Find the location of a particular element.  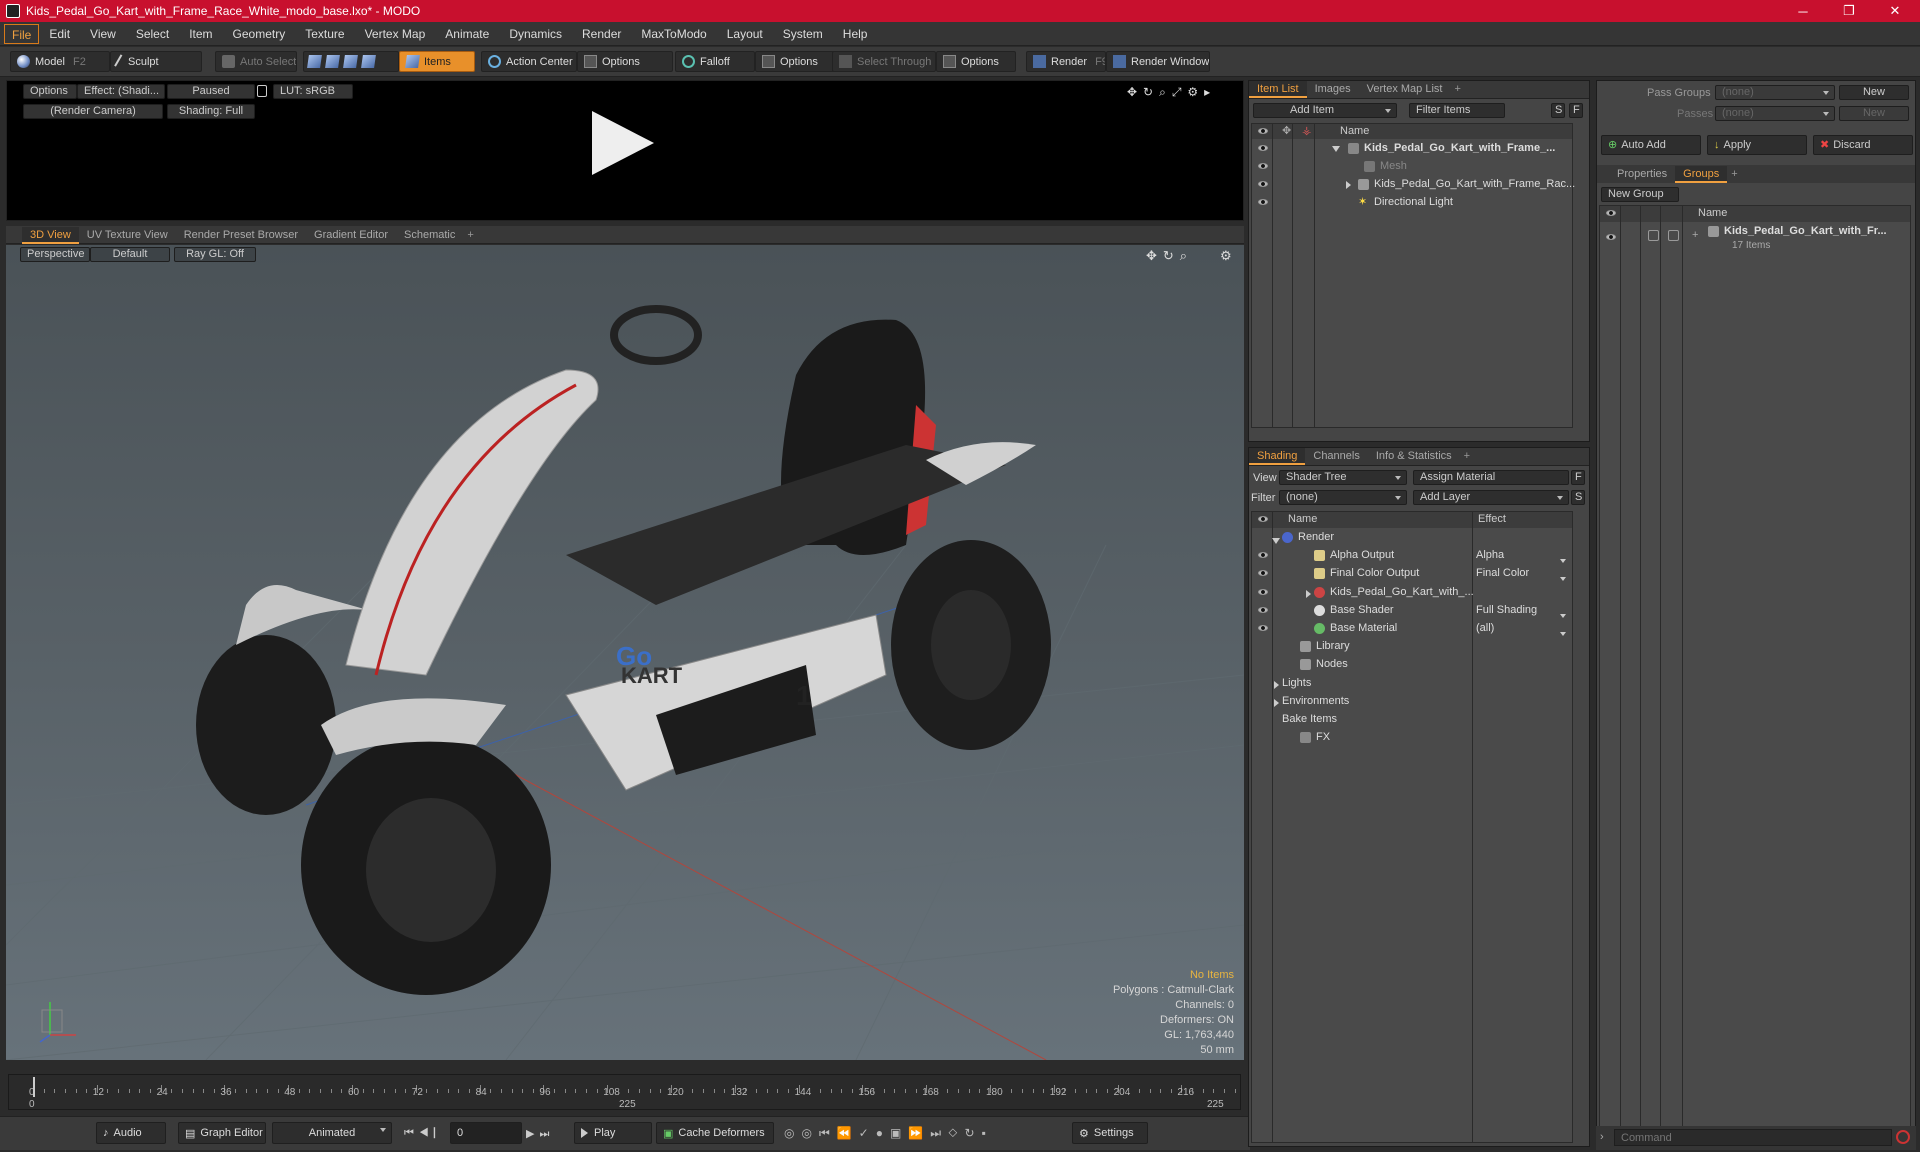

tab-properties: Properties is located at coordinates (1642, 174).